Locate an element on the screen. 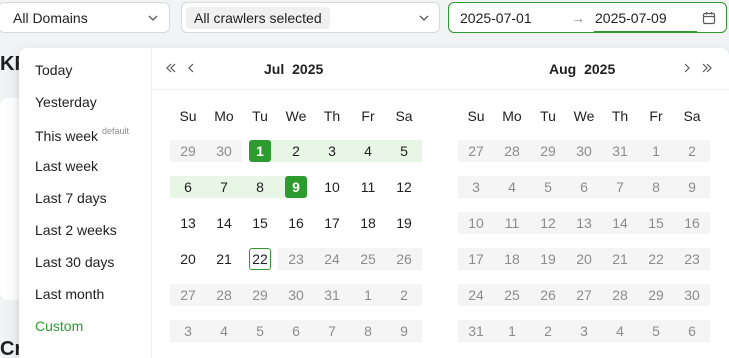 The image size is (729, 358). day-cell: 28 is located at coordinates (620, 295).